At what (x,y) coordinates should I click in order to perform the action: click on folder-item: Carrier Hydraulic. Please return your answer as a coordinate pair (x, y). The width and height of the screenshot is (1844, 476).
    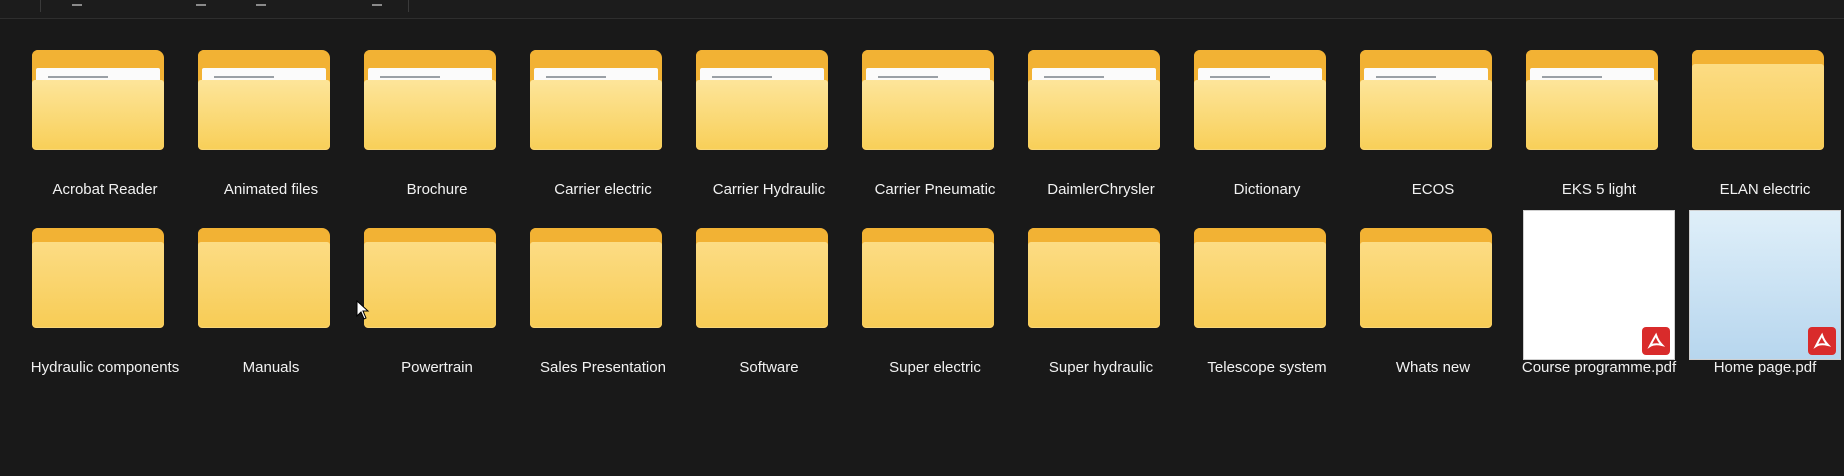
    Looking at the image, I should click on (769, 131).